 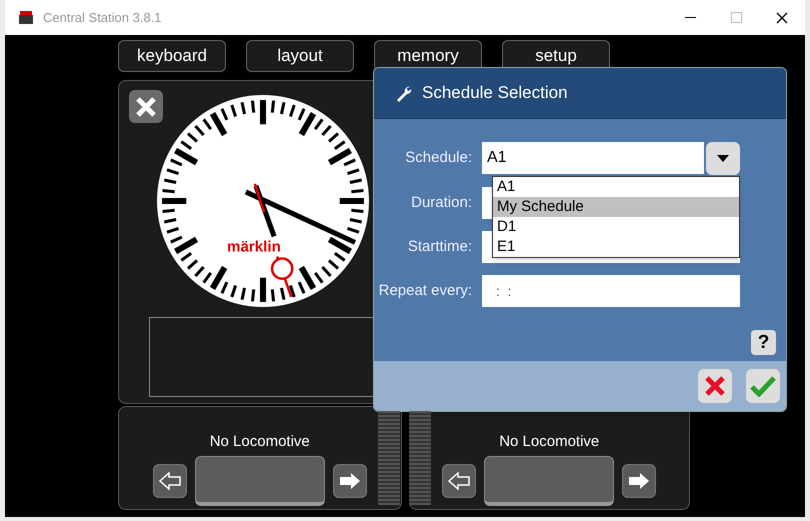 I want to click on maximize-icon, so click(x=736, y=17).